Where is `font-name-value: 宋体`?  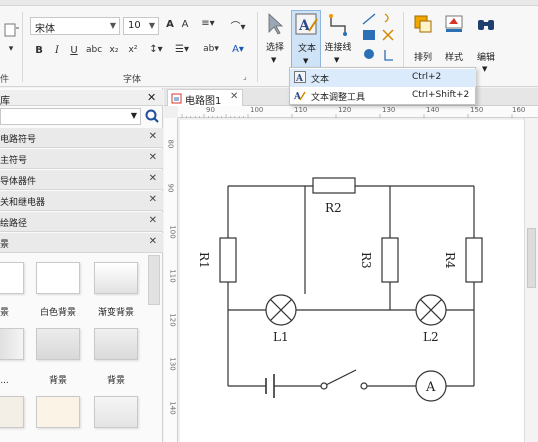 font-name-value: 宋体 is located at coordinates (45, 29).